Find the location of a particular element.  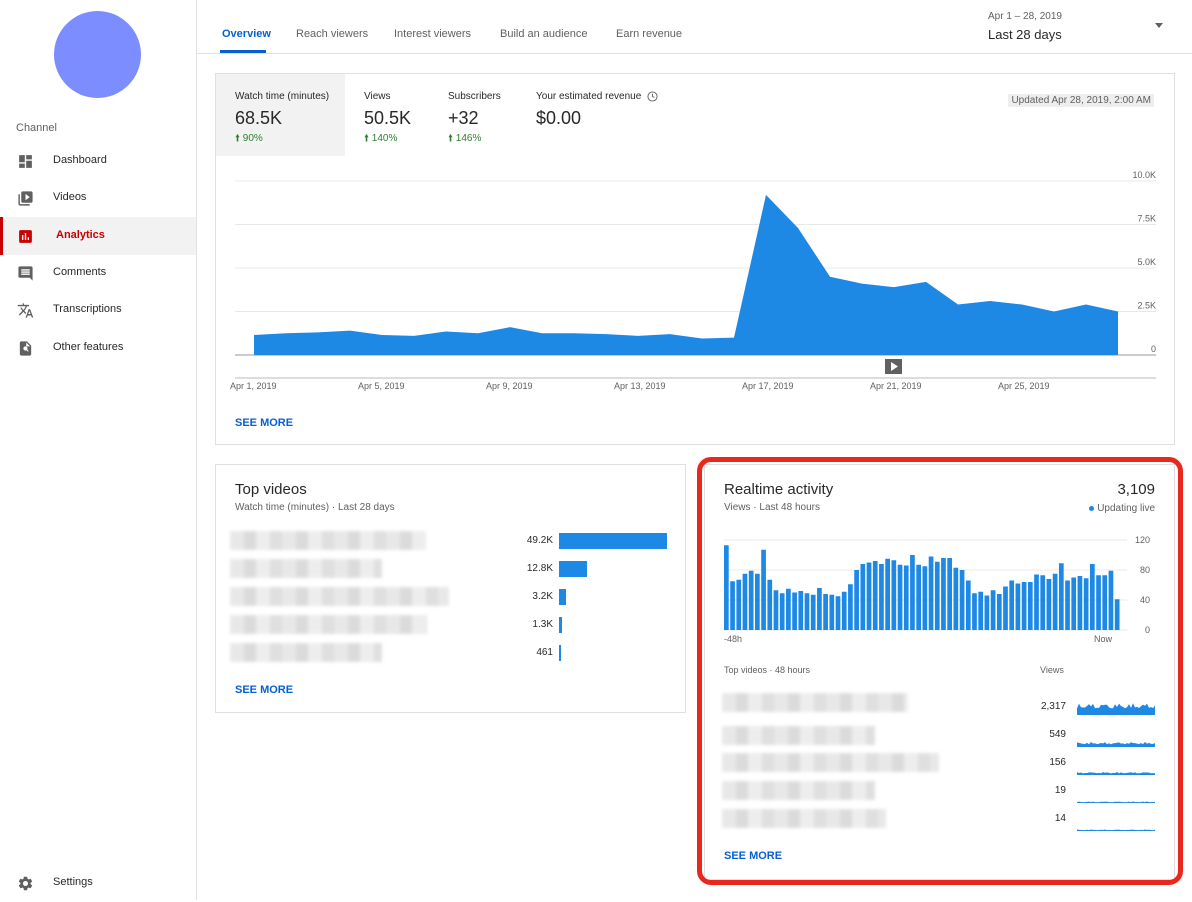

sidebar-item-label: Videos is located at coordinates (70, 197).